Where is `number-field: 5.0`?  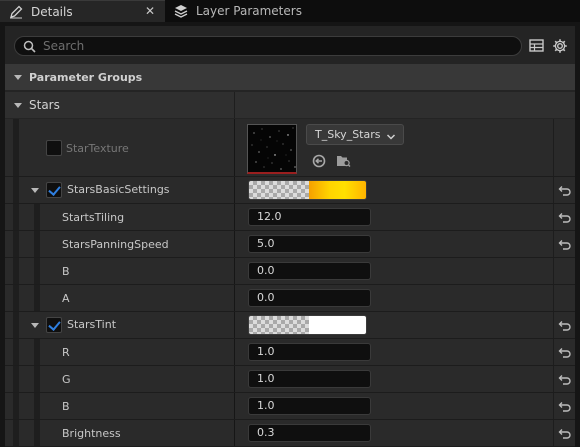 number-field: 5.0 is located at coordinates (309, 244).